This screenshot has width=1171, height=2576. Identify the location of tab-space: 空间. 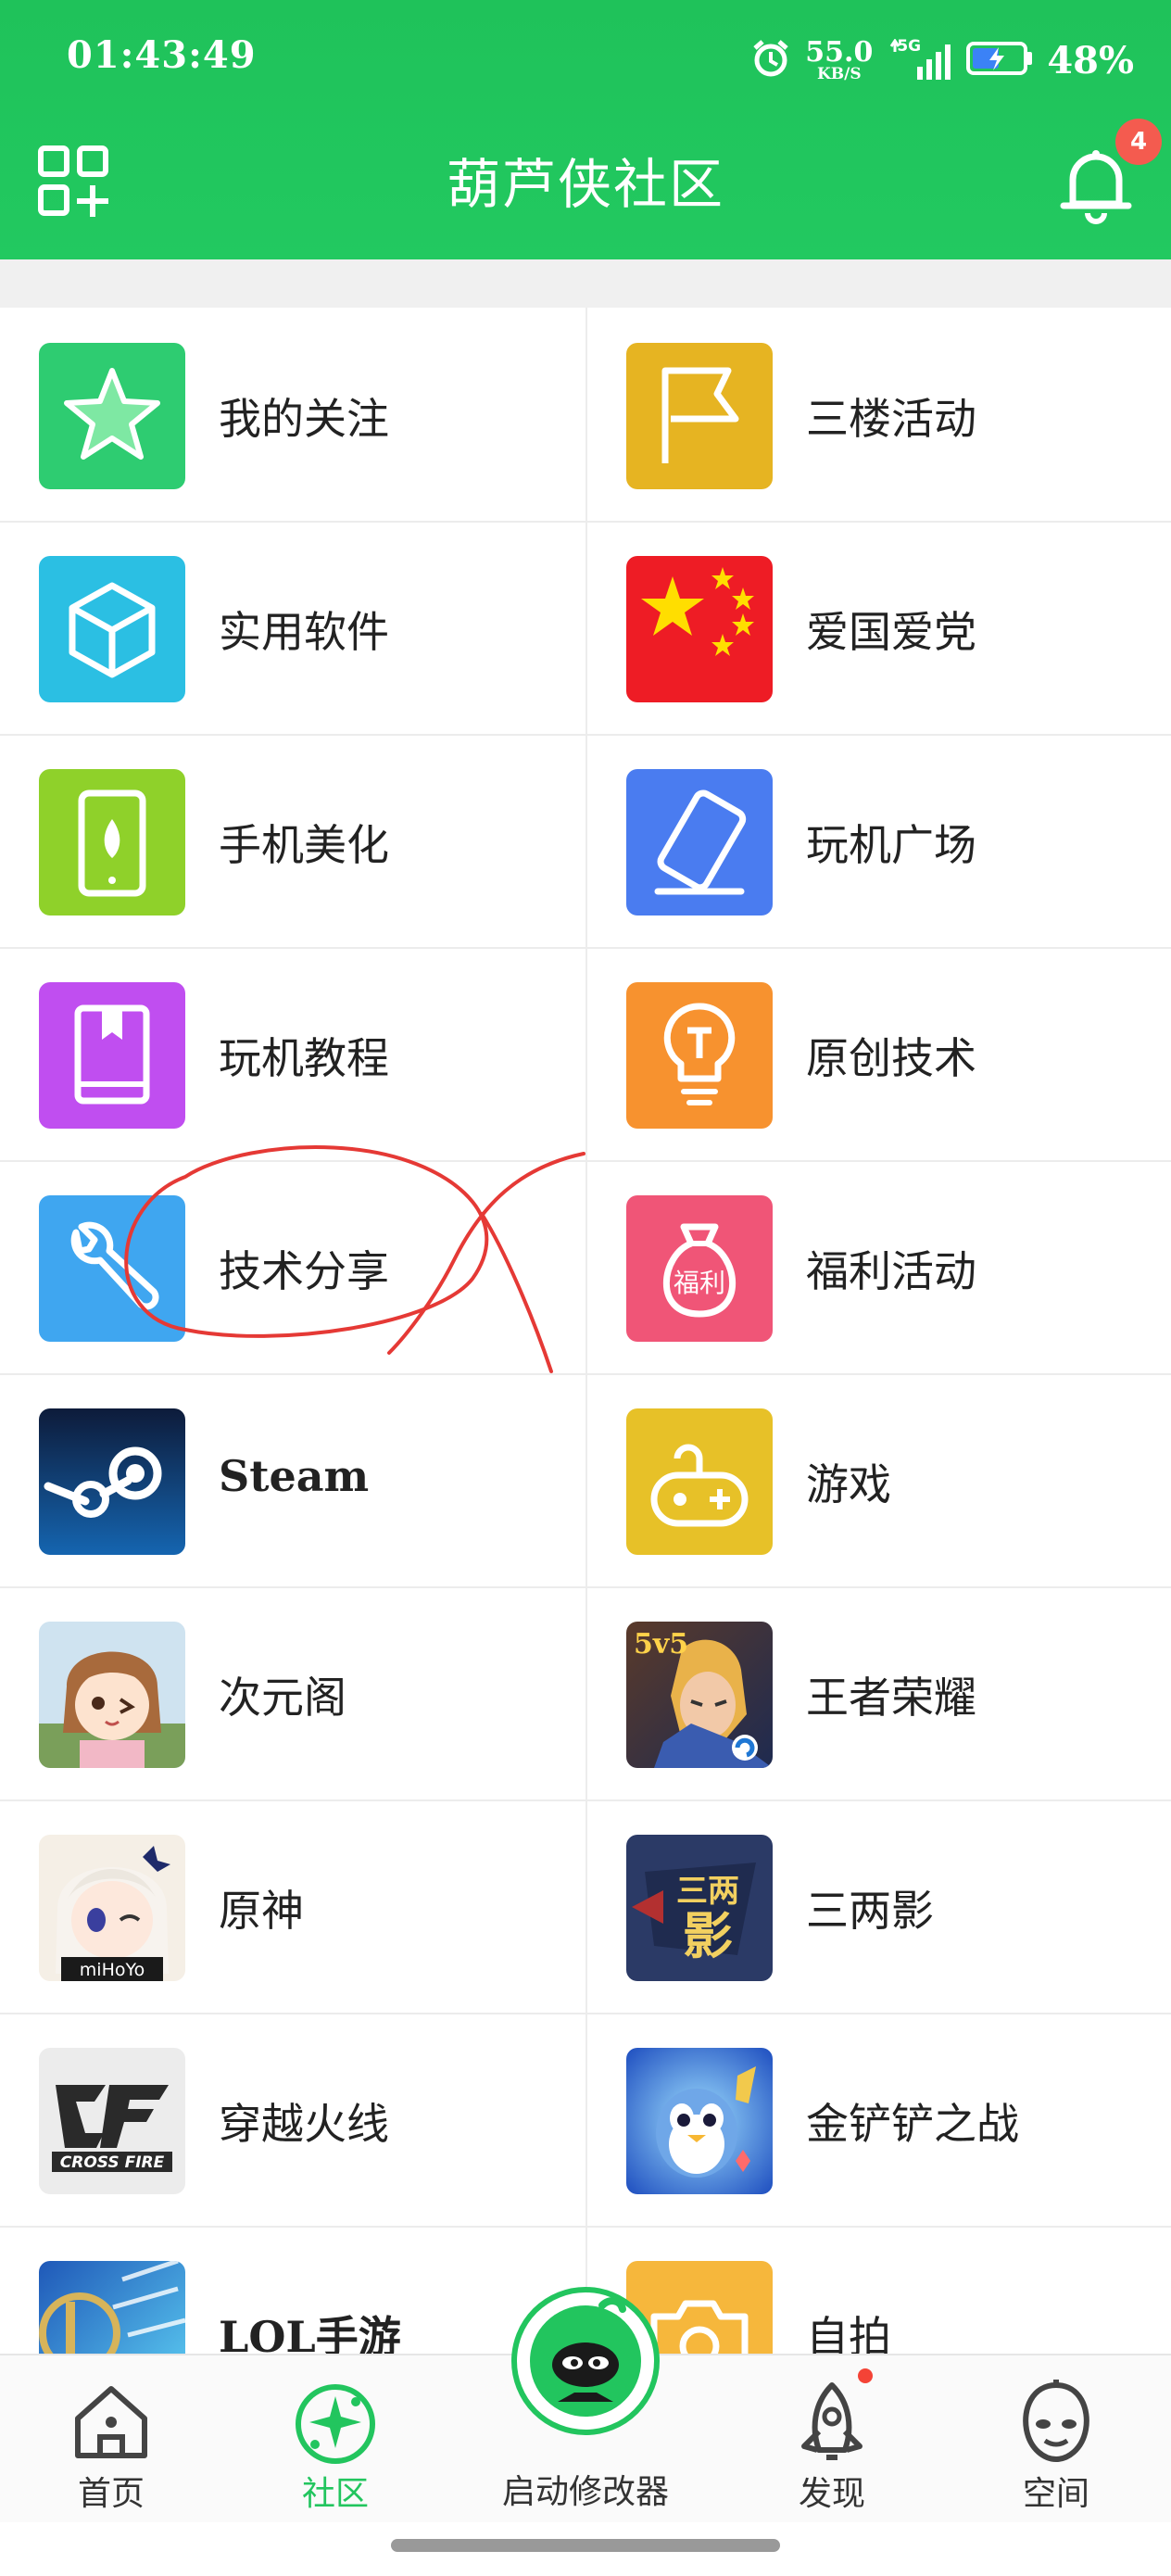
(1056, 2438).